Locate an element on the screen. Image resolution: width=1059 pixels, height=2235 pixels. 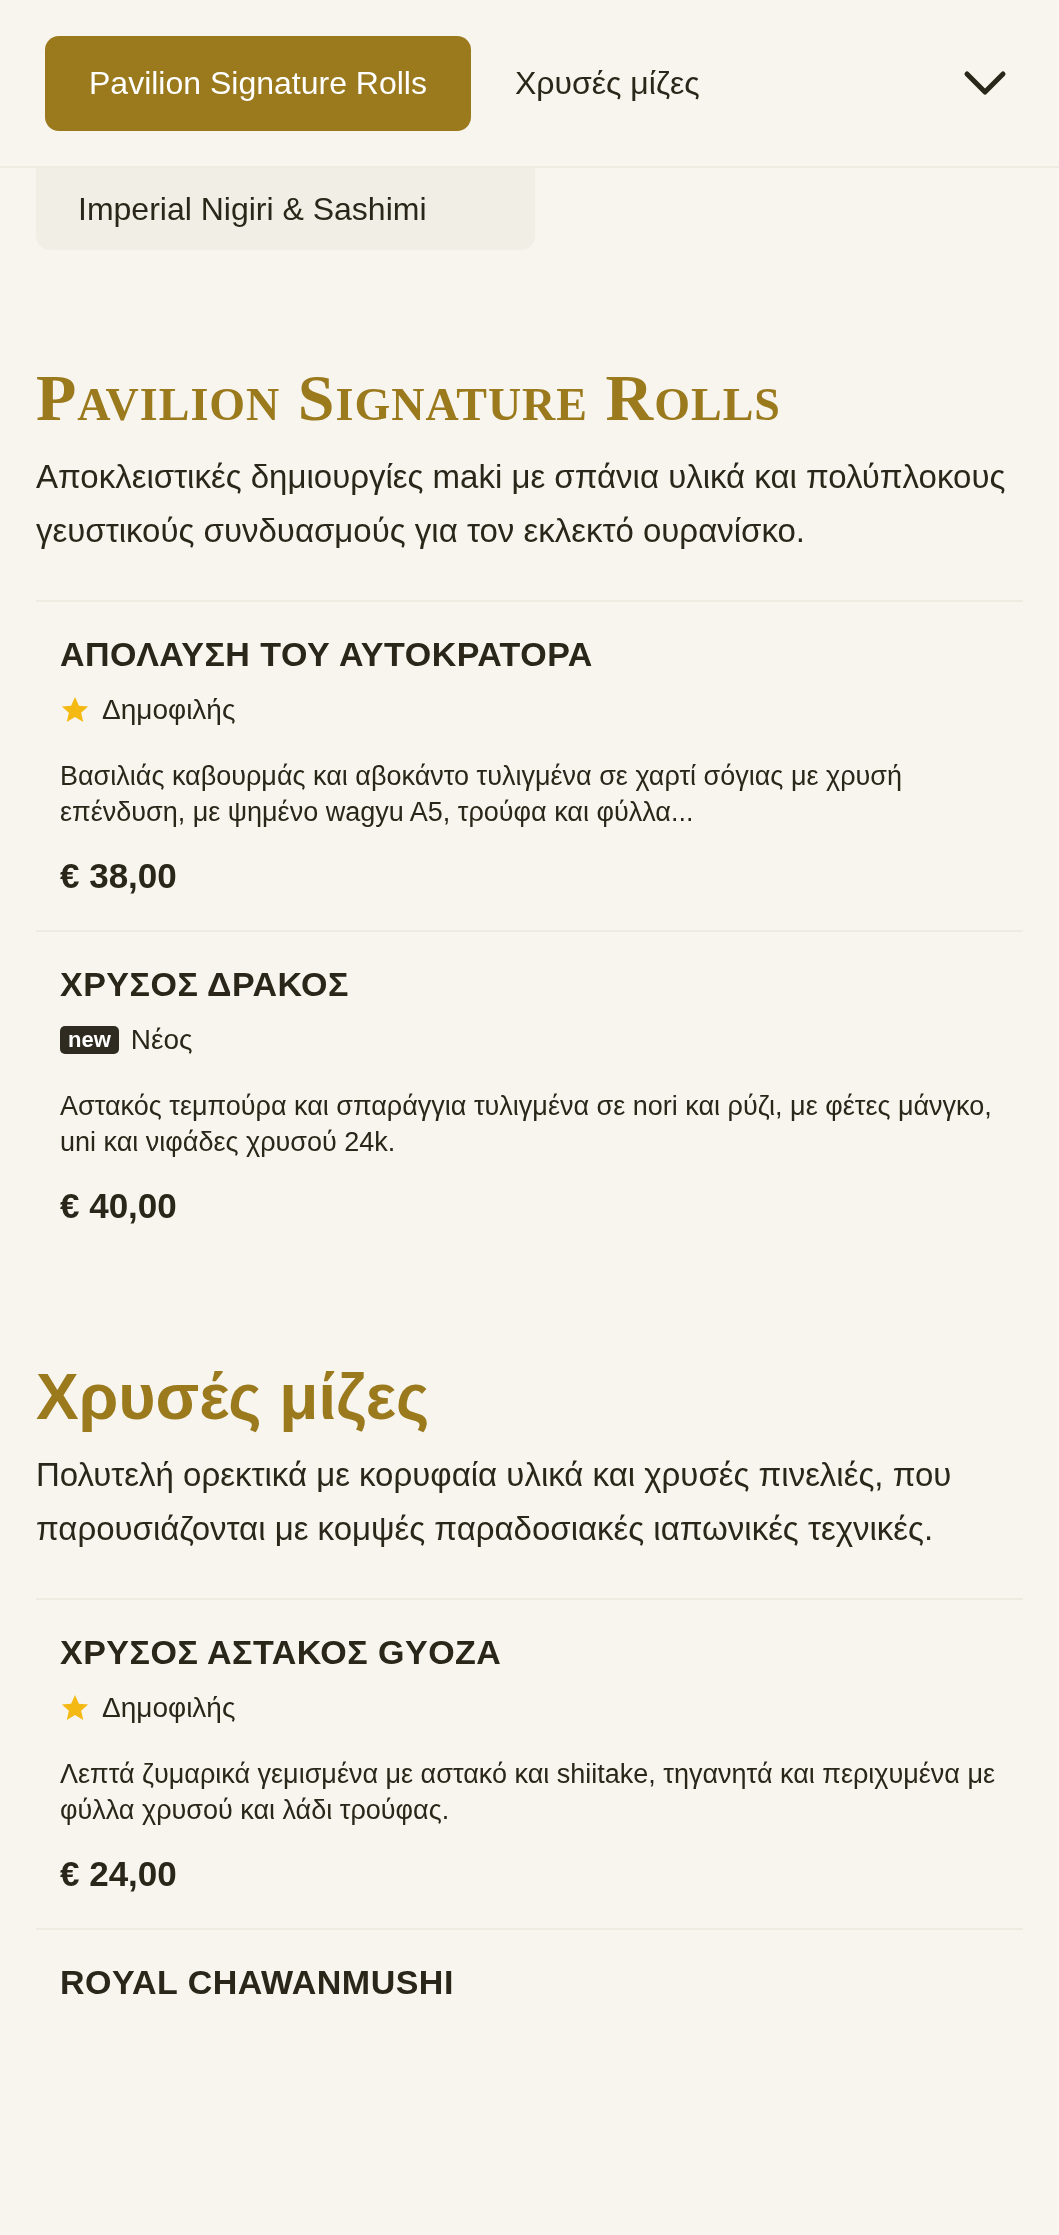
category-tab: Χρυσές μίζες is located at coordinates (607, 83).